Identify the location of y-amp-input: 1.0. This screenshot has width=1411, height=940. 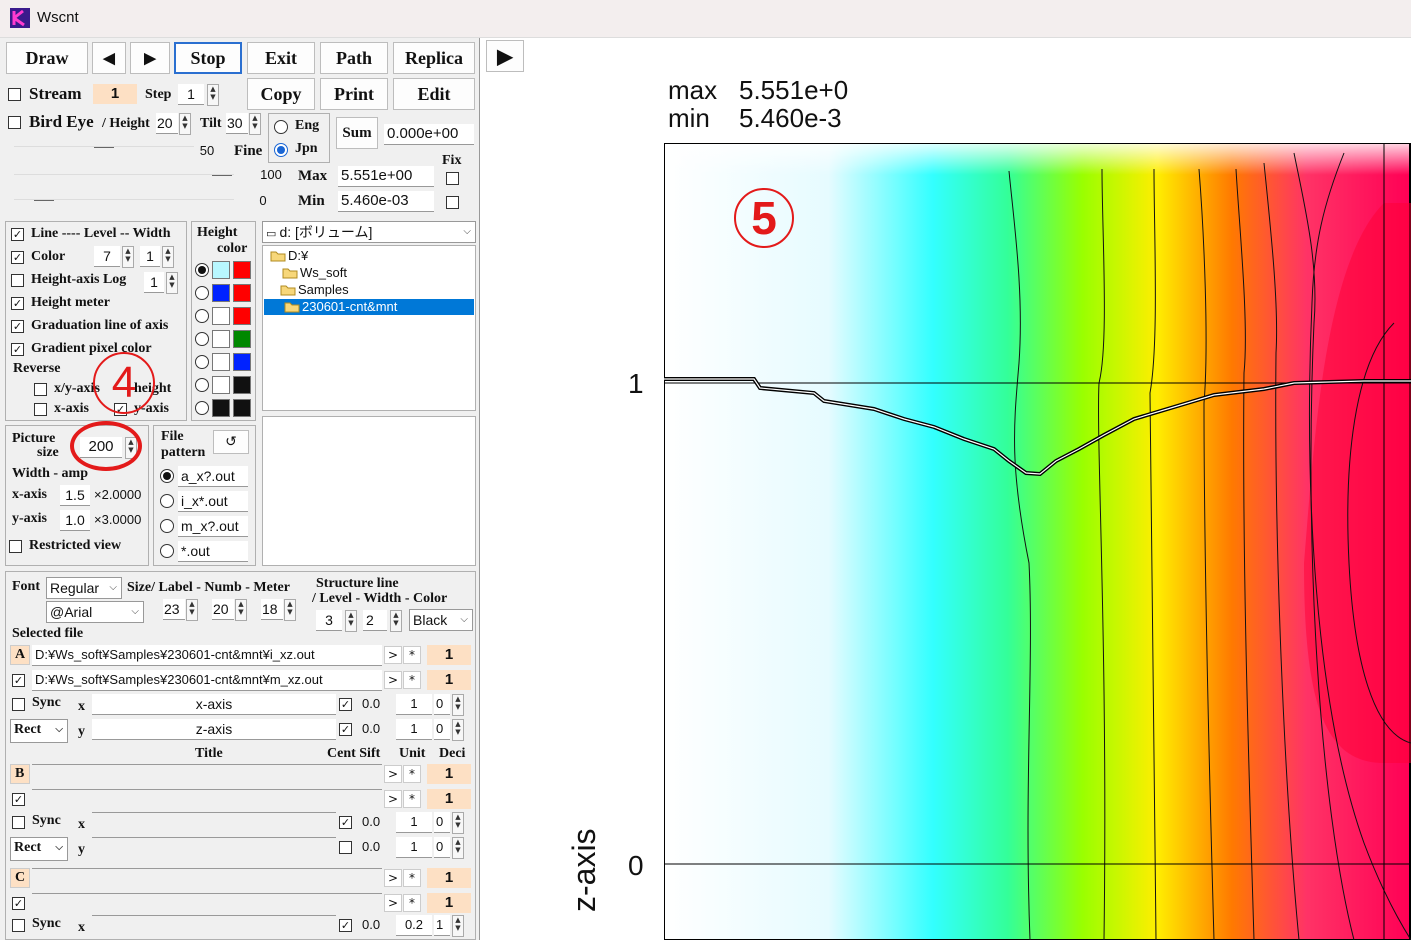
(75, 520).